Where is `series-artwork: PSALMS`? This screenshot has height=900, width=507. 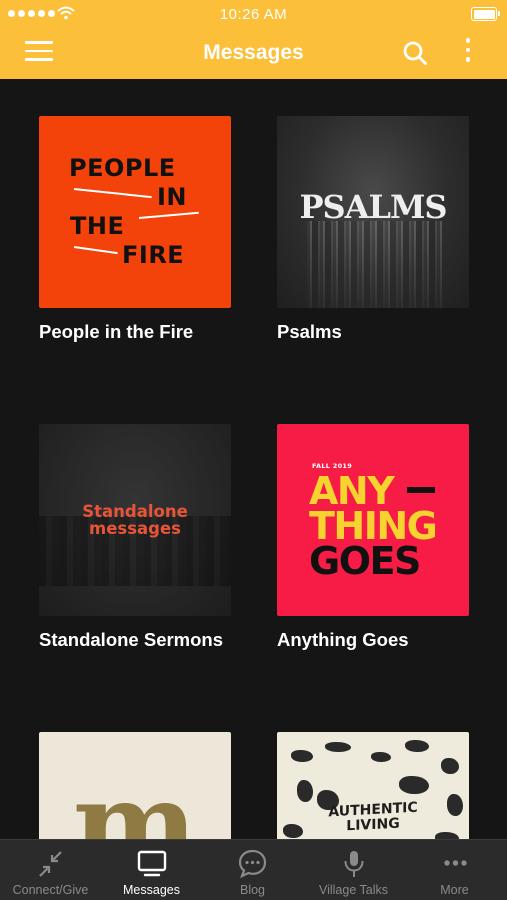 series-artwork: PSALMS is located at coordinates (373, 212).